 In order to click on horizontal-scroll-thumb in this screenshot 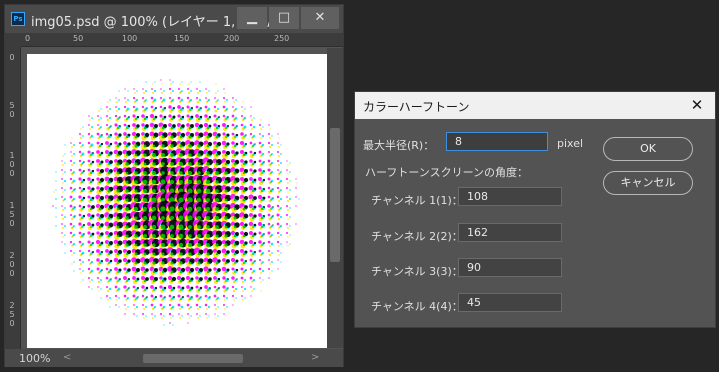, I will do `click(193, 358)`.